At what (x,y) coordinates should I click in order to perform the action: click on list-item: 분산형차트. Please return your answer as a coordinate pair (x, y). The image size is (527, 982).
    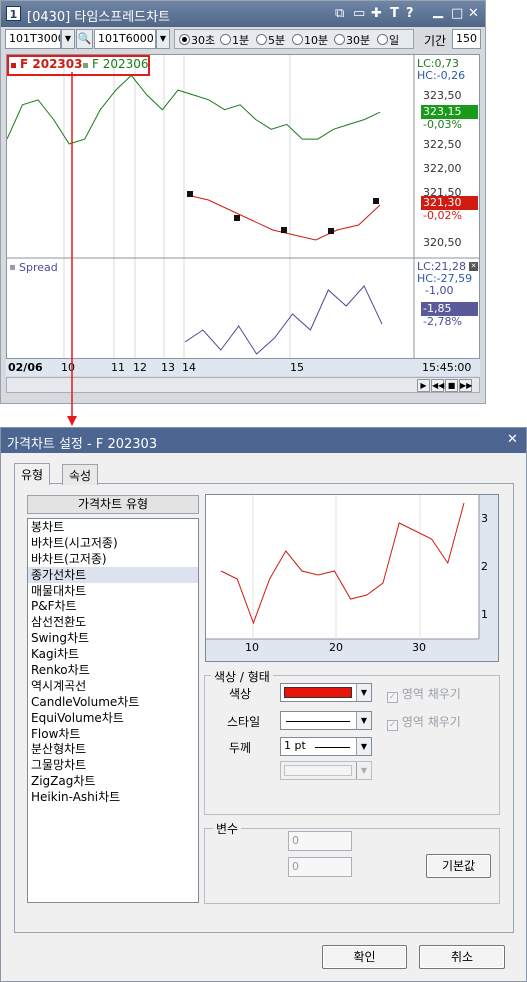
    Looking at the image, I should click on (113, 749).